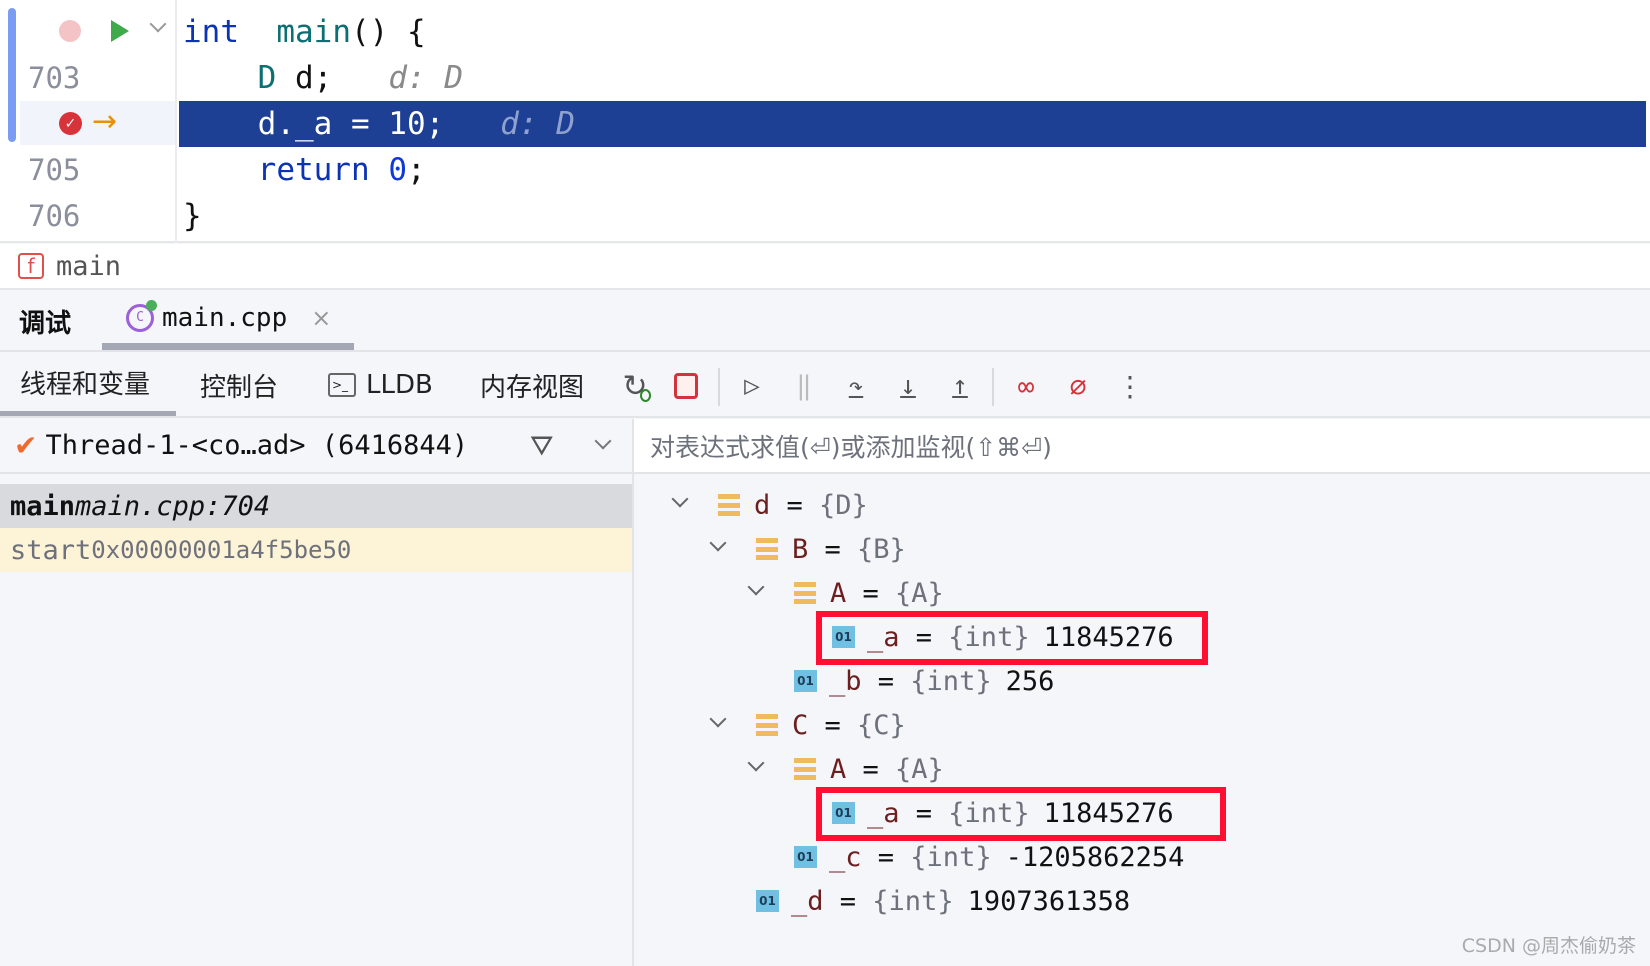 Image resolution: width=1650 pixels, height=966 pixels. What do you see at coordinates (686, 386) in the screenshot?
I see `stop-icon` at bounding box center [686, 386].